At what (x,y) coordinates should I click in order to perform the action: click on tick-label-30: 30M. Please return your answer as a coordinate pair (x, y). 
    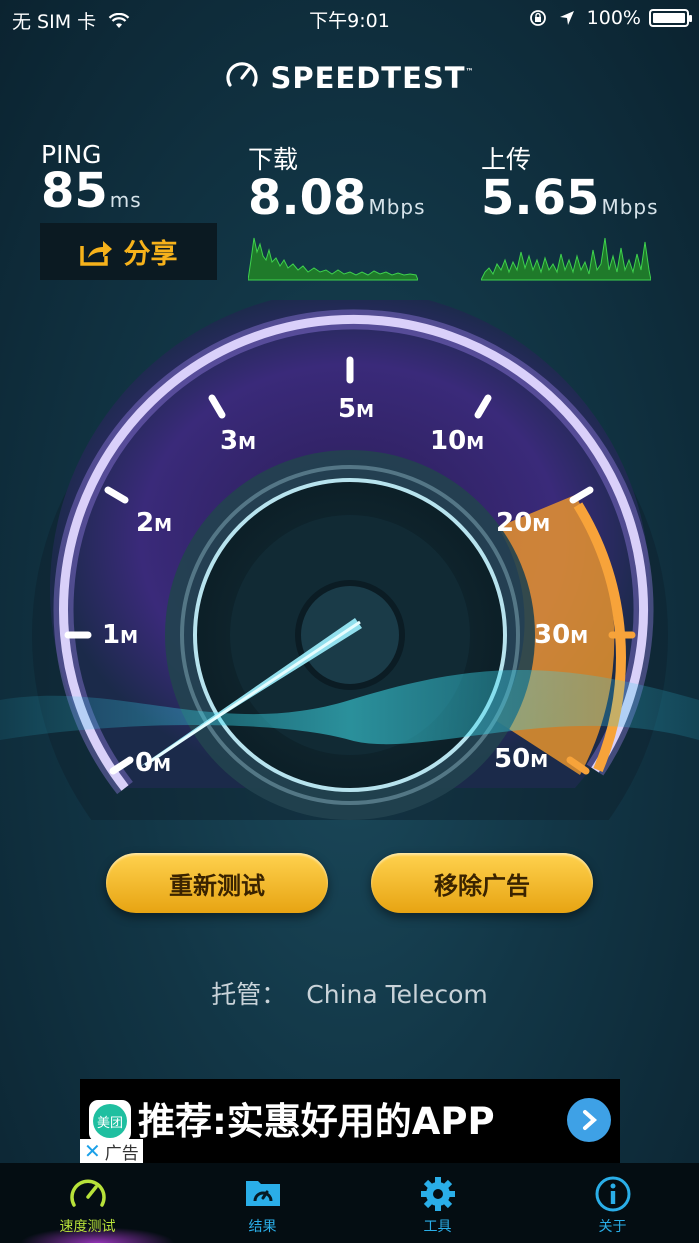
    Looking at the image, I should click on (561, 635).